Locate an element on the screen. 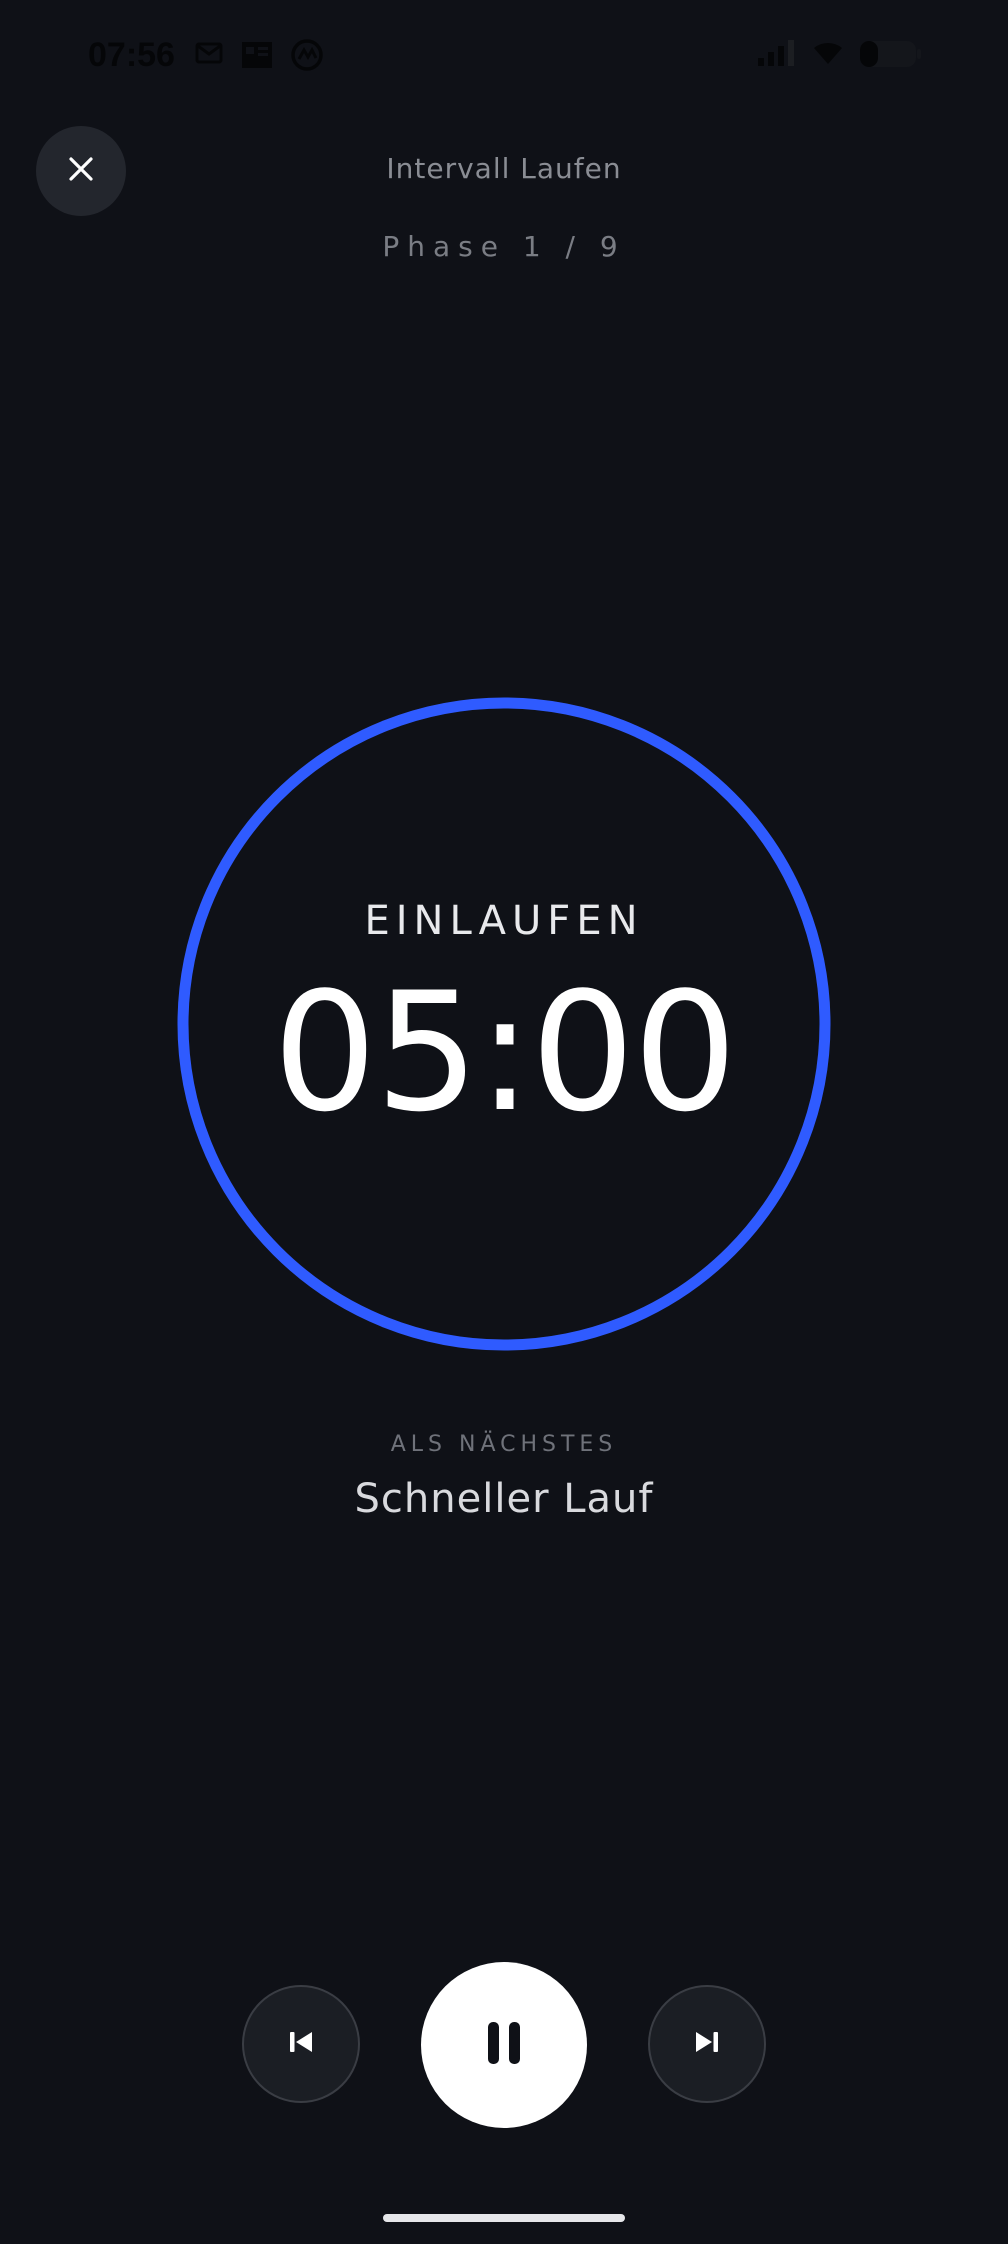 The image size is (1008, 2244). pause-button is located at coordinates (504, 2045).